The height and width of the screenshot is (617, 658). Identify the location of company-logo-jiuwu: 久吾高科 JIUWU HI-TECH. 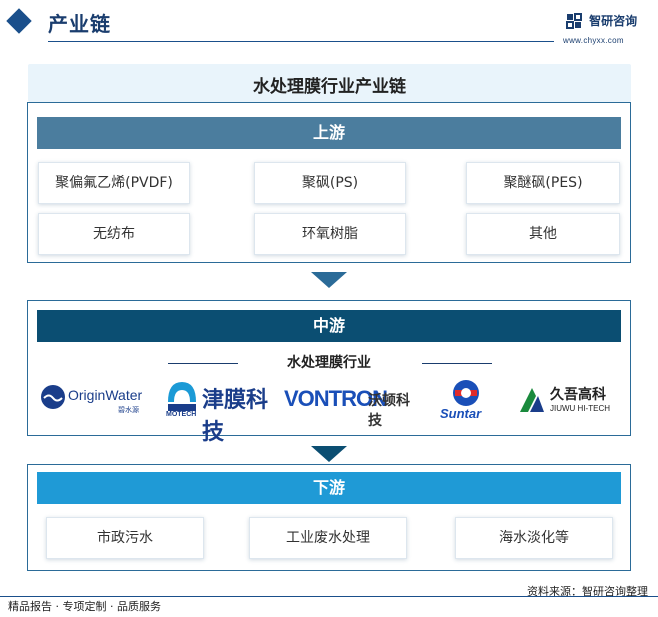
(567, 400).